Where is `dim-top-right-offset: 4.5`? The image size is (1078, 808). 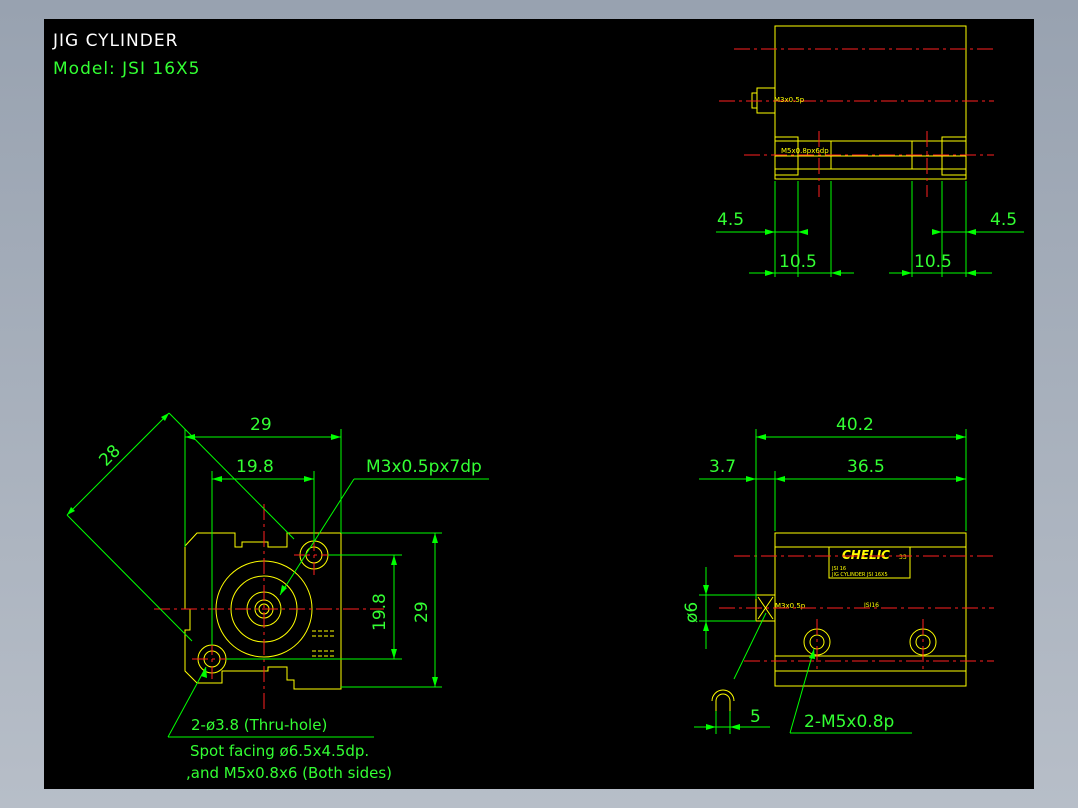 dim-top-right-offset: 4.5 is located at coordinates (1003, 220).